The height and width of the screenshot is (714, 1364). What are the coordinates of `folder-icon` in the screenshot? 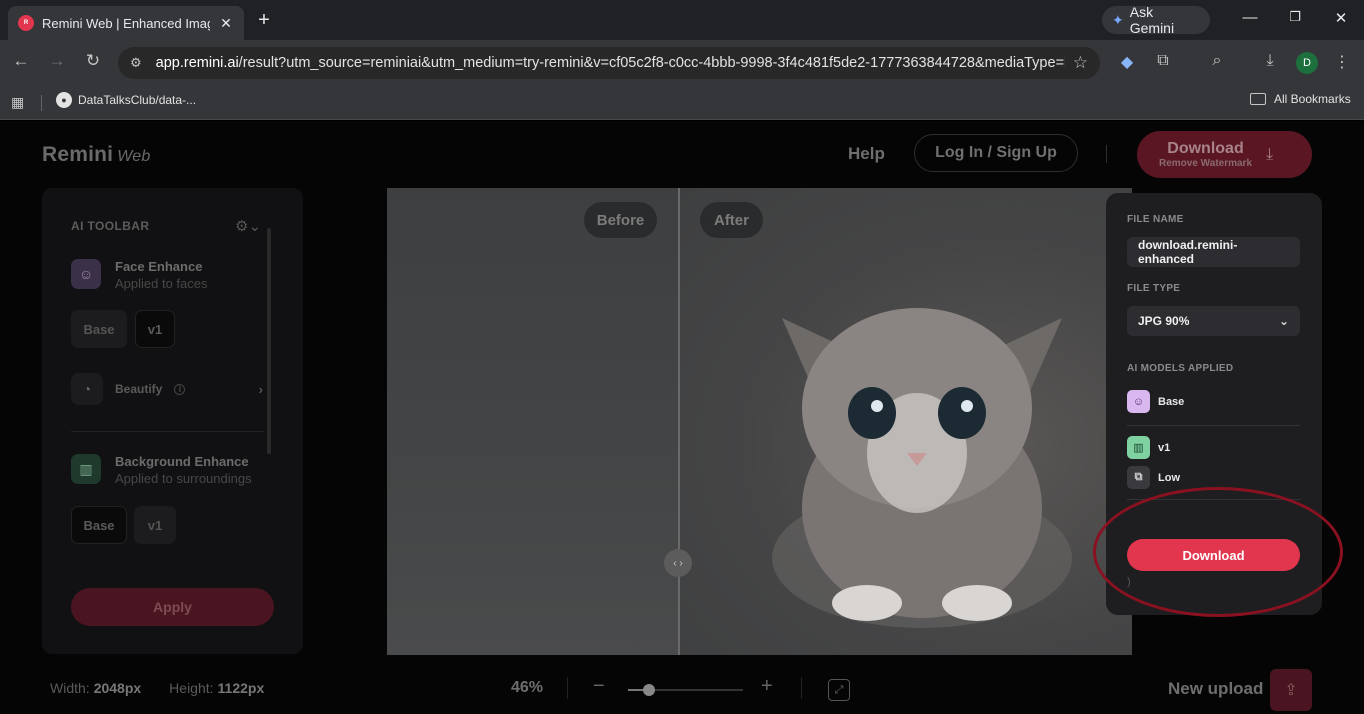 It's located at (1258, 99).